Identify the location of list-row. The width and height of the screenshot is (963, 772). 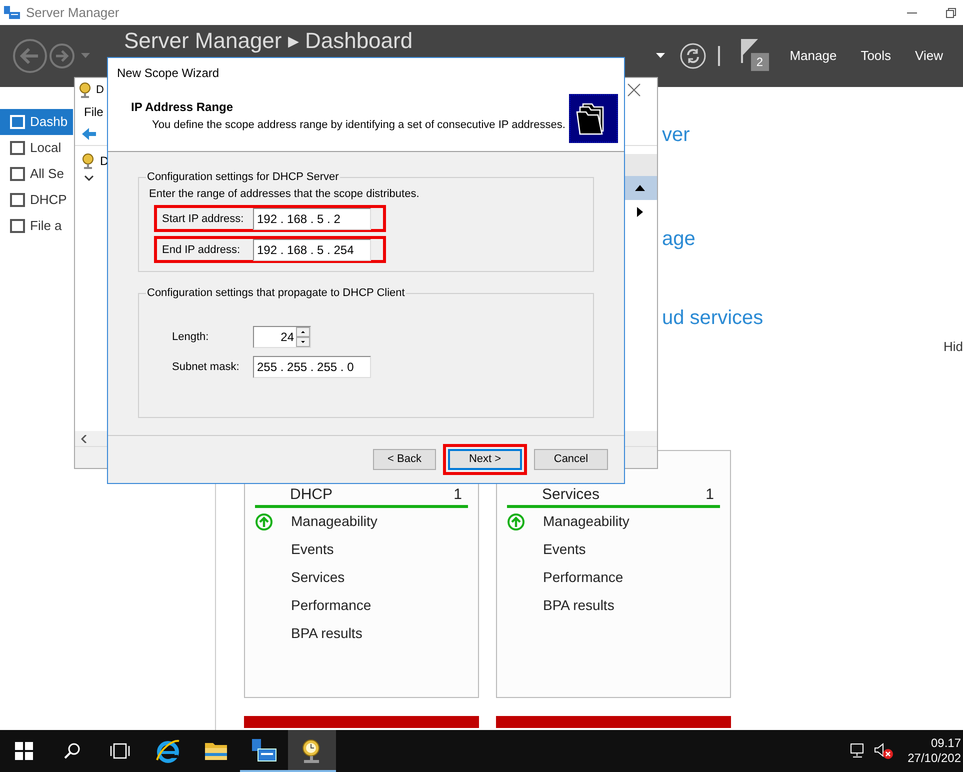
(640, 188).